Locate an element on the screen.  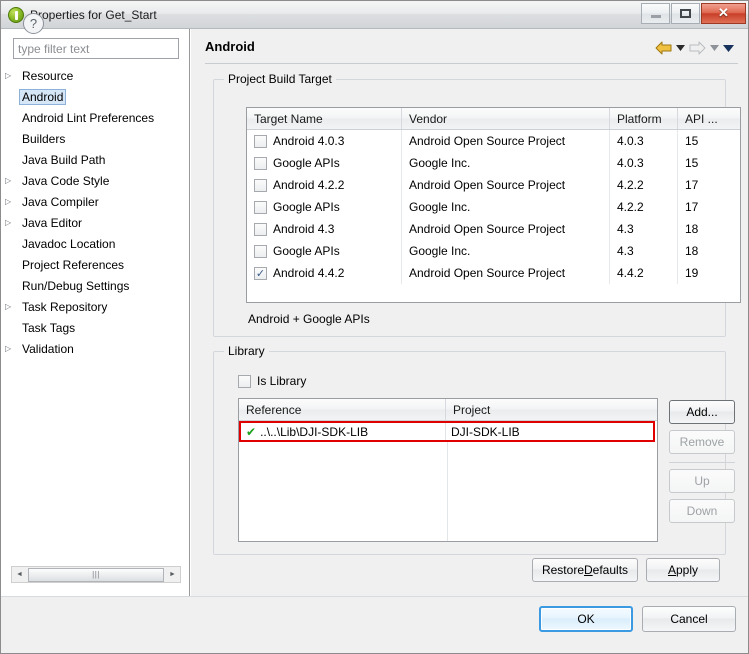
scroll-right-icon: ► is located at coordinates (172, 574).